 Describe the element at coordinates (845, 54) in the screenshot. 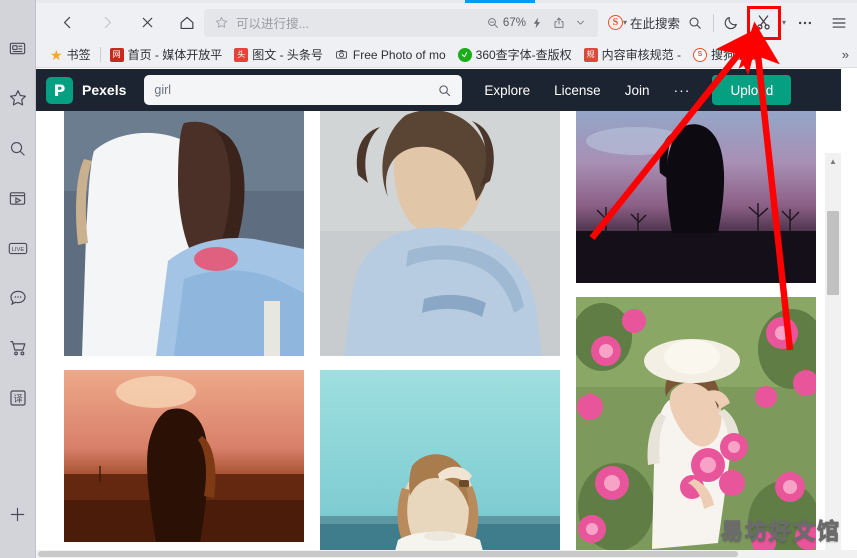

I see `bookmarks-overflow-button: »` at that location.